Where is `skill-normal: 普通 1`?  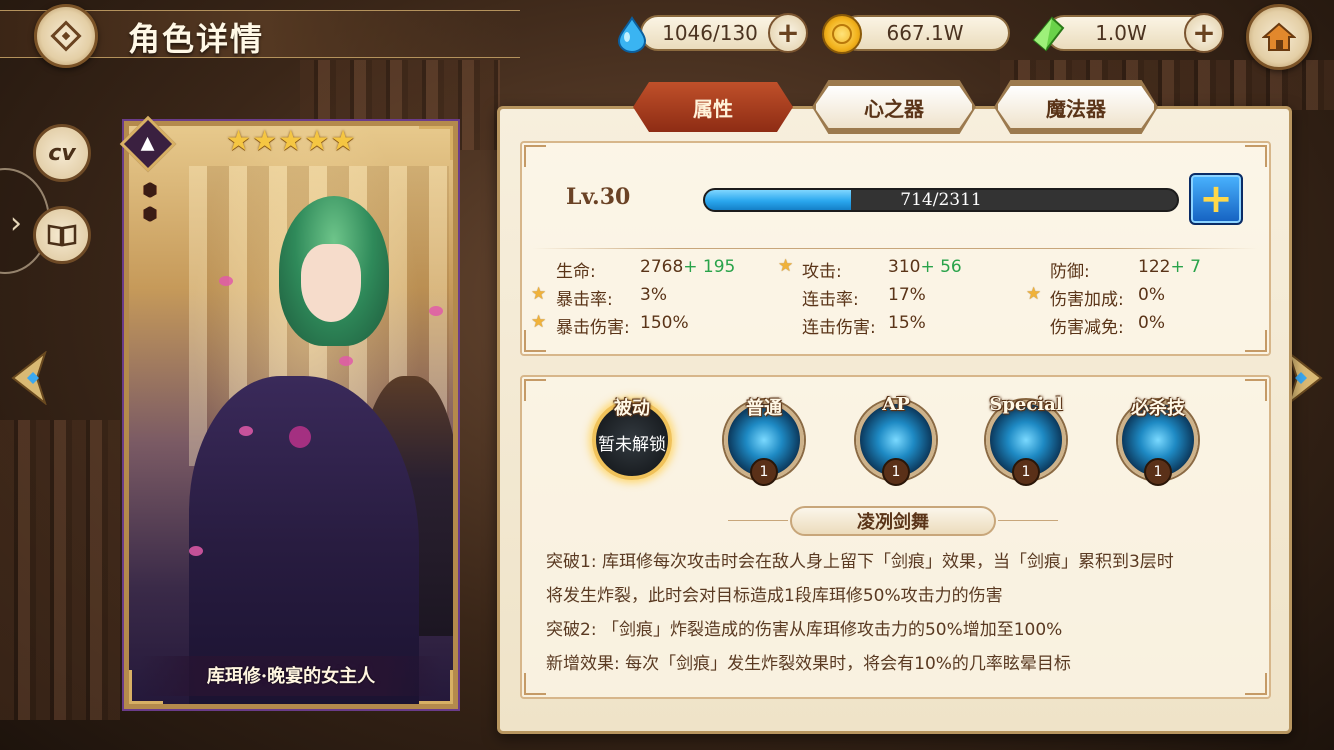 skill-normal: 普通 1 is located at coordinates (764, 442).